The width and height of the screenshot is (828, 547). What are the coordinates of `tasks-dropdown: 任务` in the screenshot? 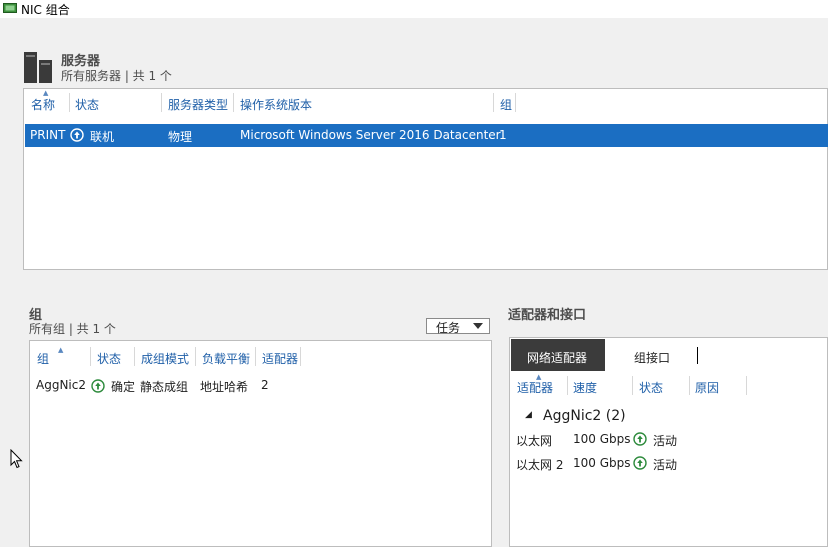 It's located at (458, 326).